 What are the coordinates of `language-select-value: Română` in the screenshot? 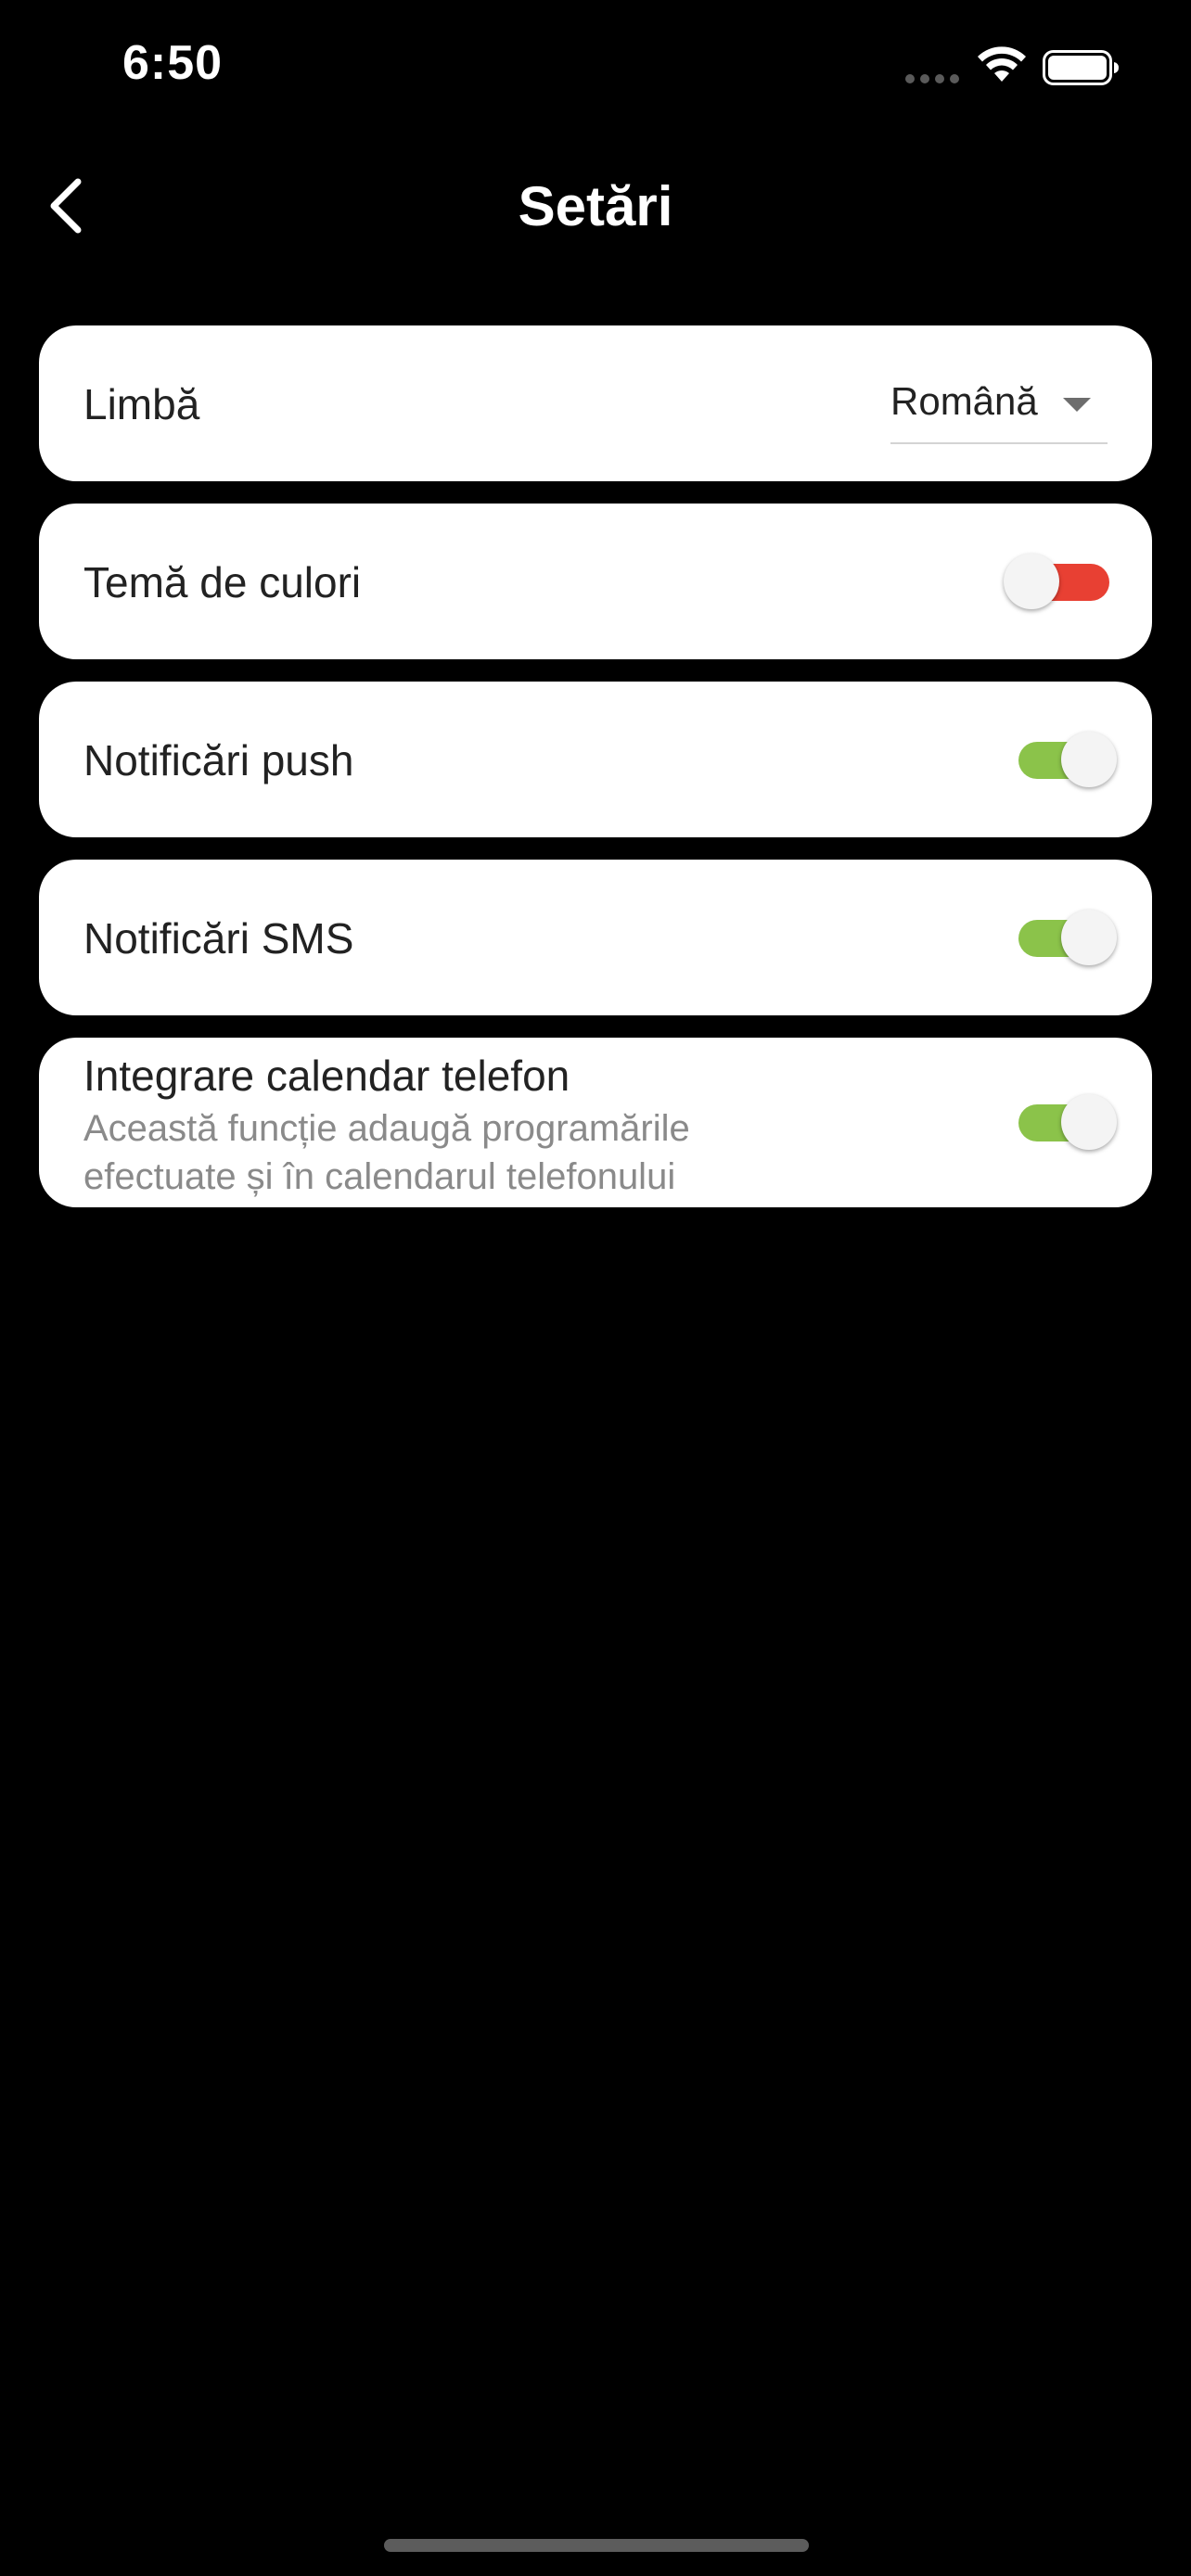 It's located at (964, 401).